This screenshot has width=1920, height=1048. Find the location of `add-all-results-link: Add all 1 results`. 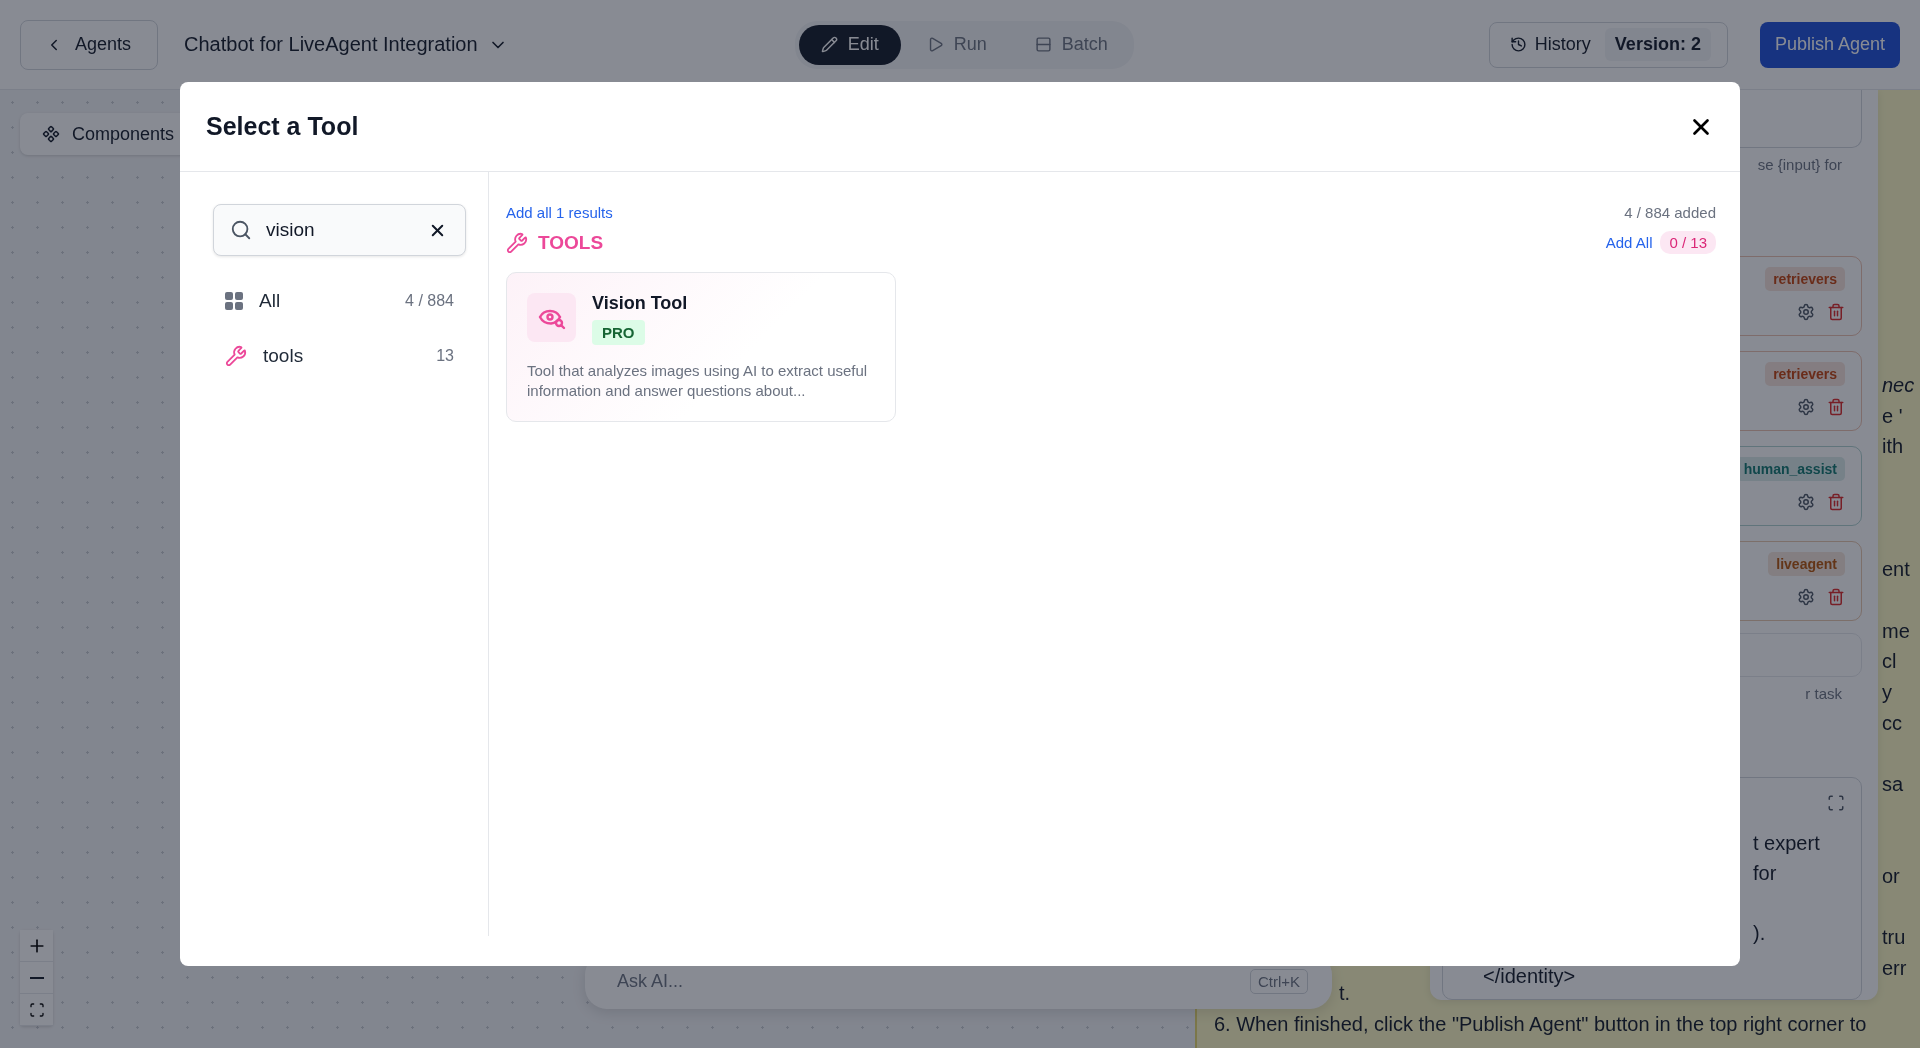

add-all-results-link: Add all 1 results is located at coordinates (559, 212).